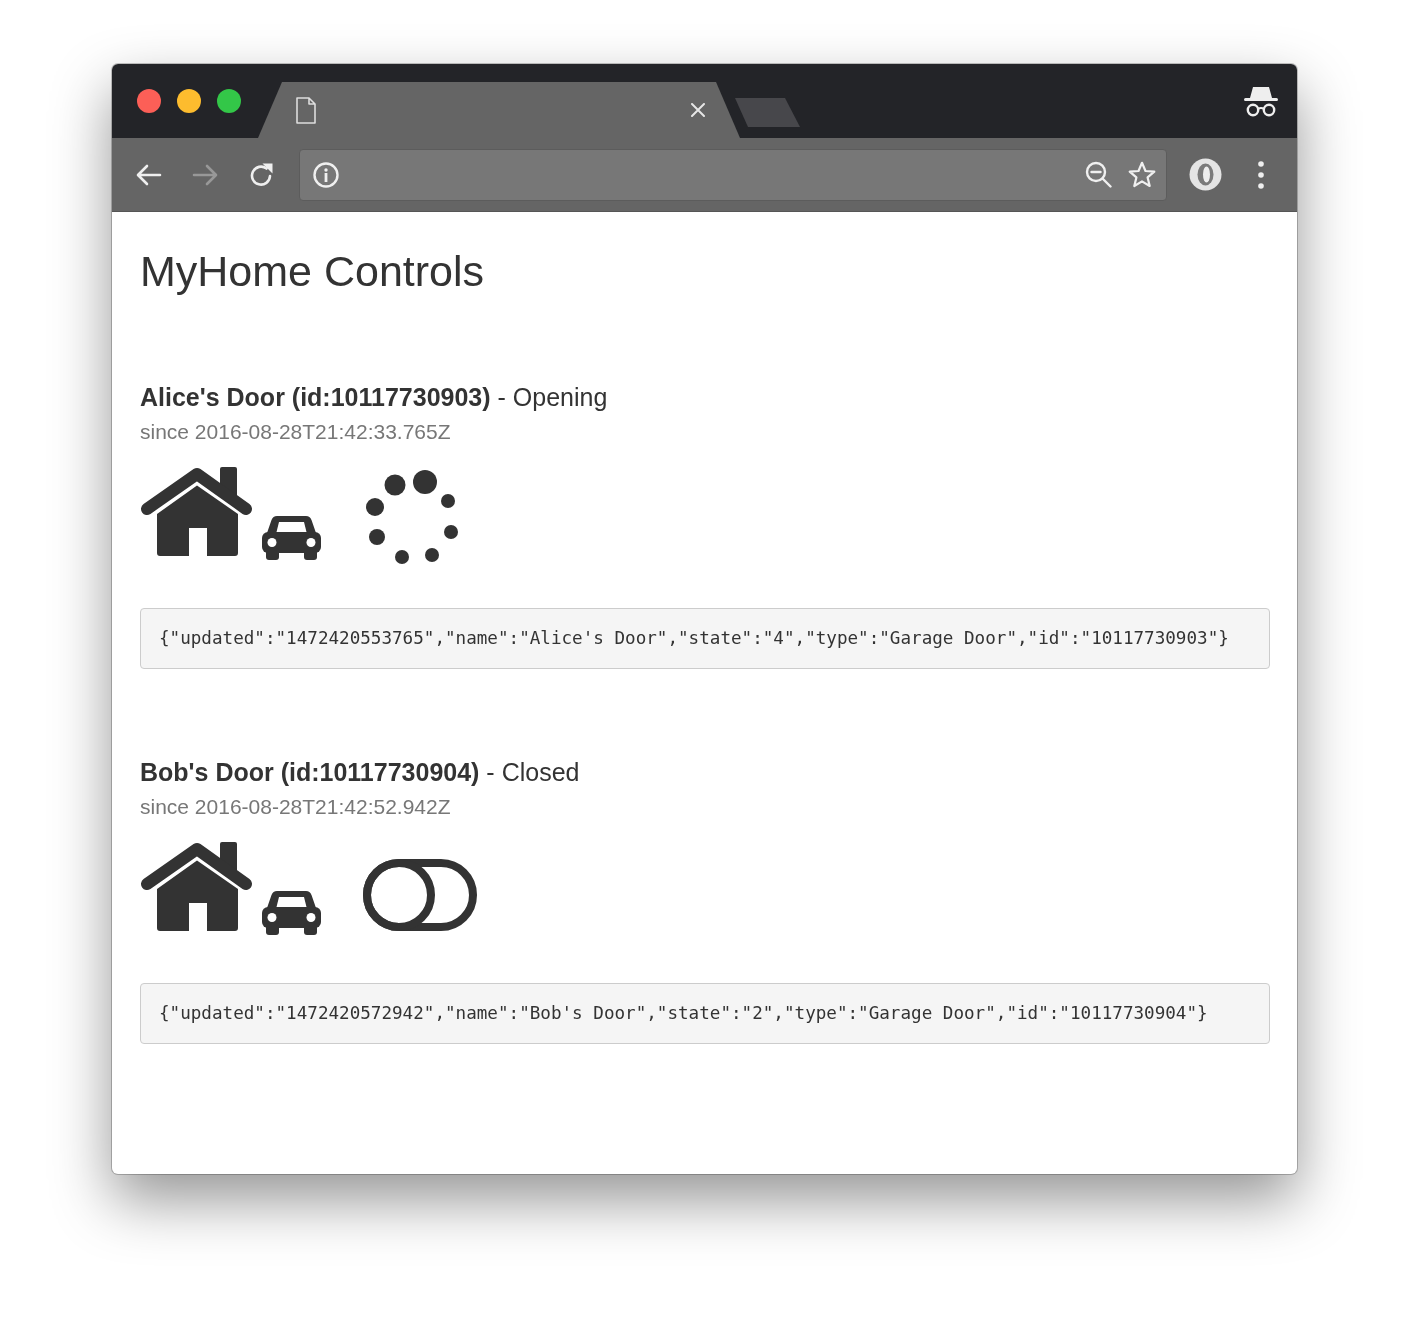 The image size is (1408, 1334). What do you see at coordinates (296, 432) in the screenshot?
I see `since-timestamp: since 2016-08-28T21:42:33.765Z` at bounding box center [296, 432].